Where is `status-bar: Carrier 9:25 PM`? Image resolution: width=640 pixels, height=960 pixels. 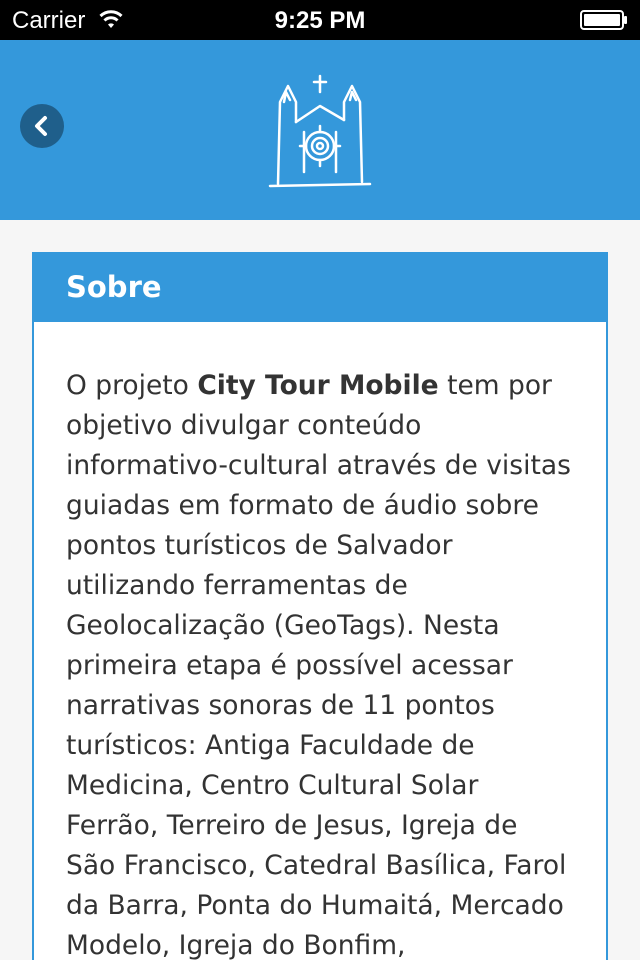 status-bar: Carrier 9:25 PM is located at coordinates (320, 20).